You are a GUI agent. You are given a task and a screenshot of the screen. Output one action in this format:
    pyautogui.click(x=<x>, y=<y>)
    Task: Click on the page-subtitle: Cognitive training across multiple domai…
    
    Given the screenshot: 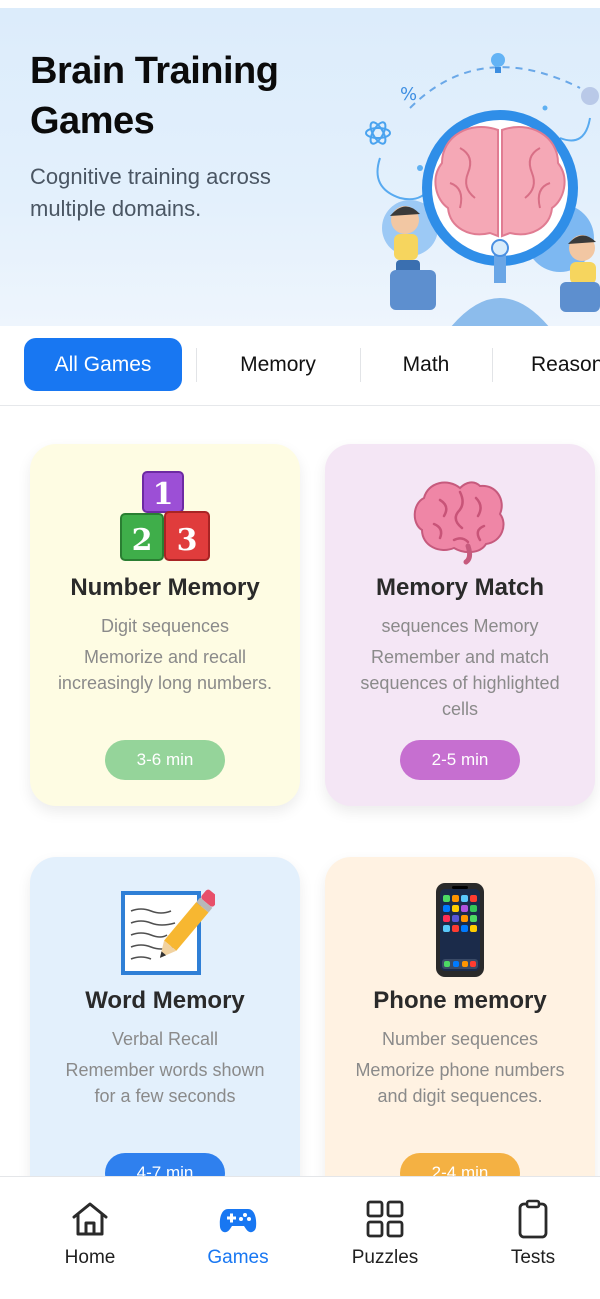 What is the action you would take?
    pyautogui.click(x=150, y=192)
    